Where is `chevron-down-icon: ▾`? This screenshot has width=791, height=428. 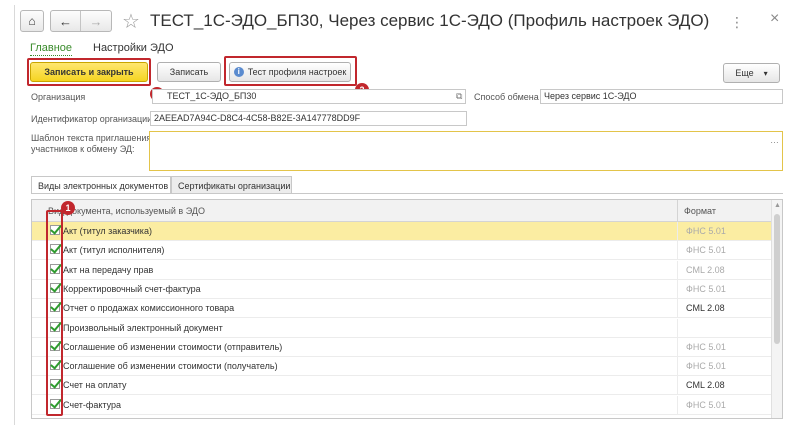
chevron-down-icon: ▾ is located at coordinates (765, 73).